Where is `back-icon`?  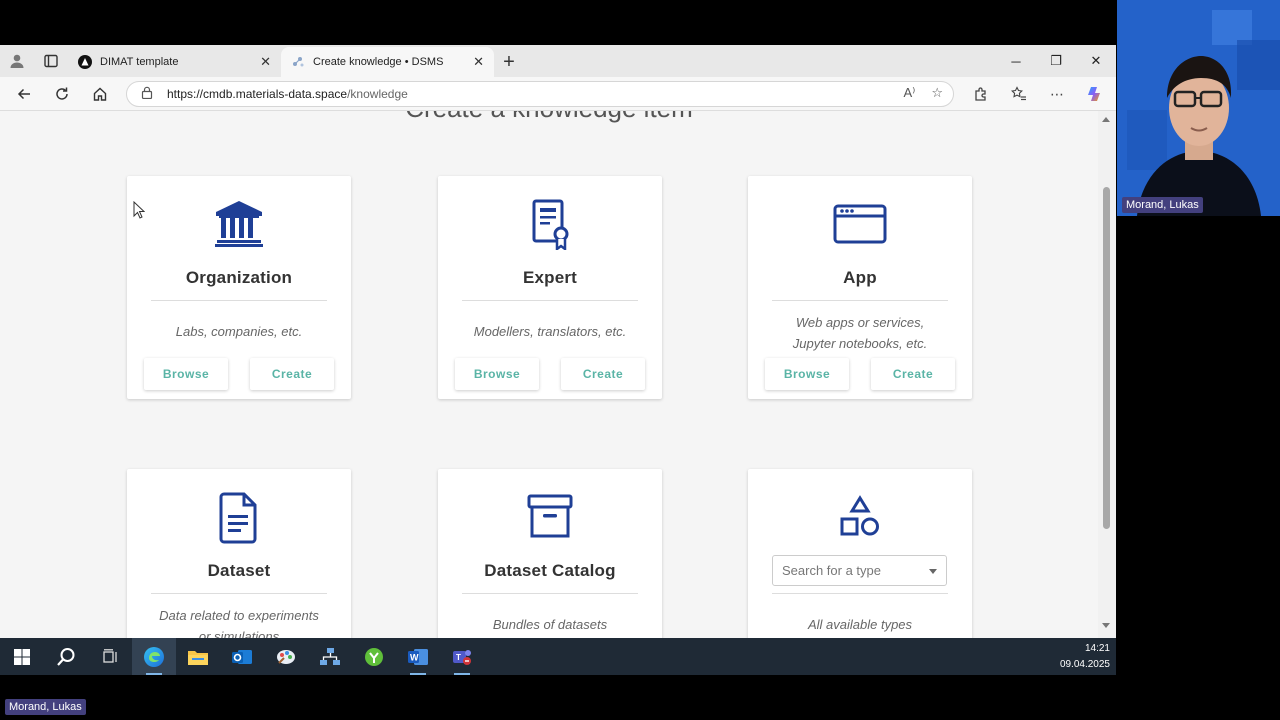 back-icon is located at coordinates (24, 94).